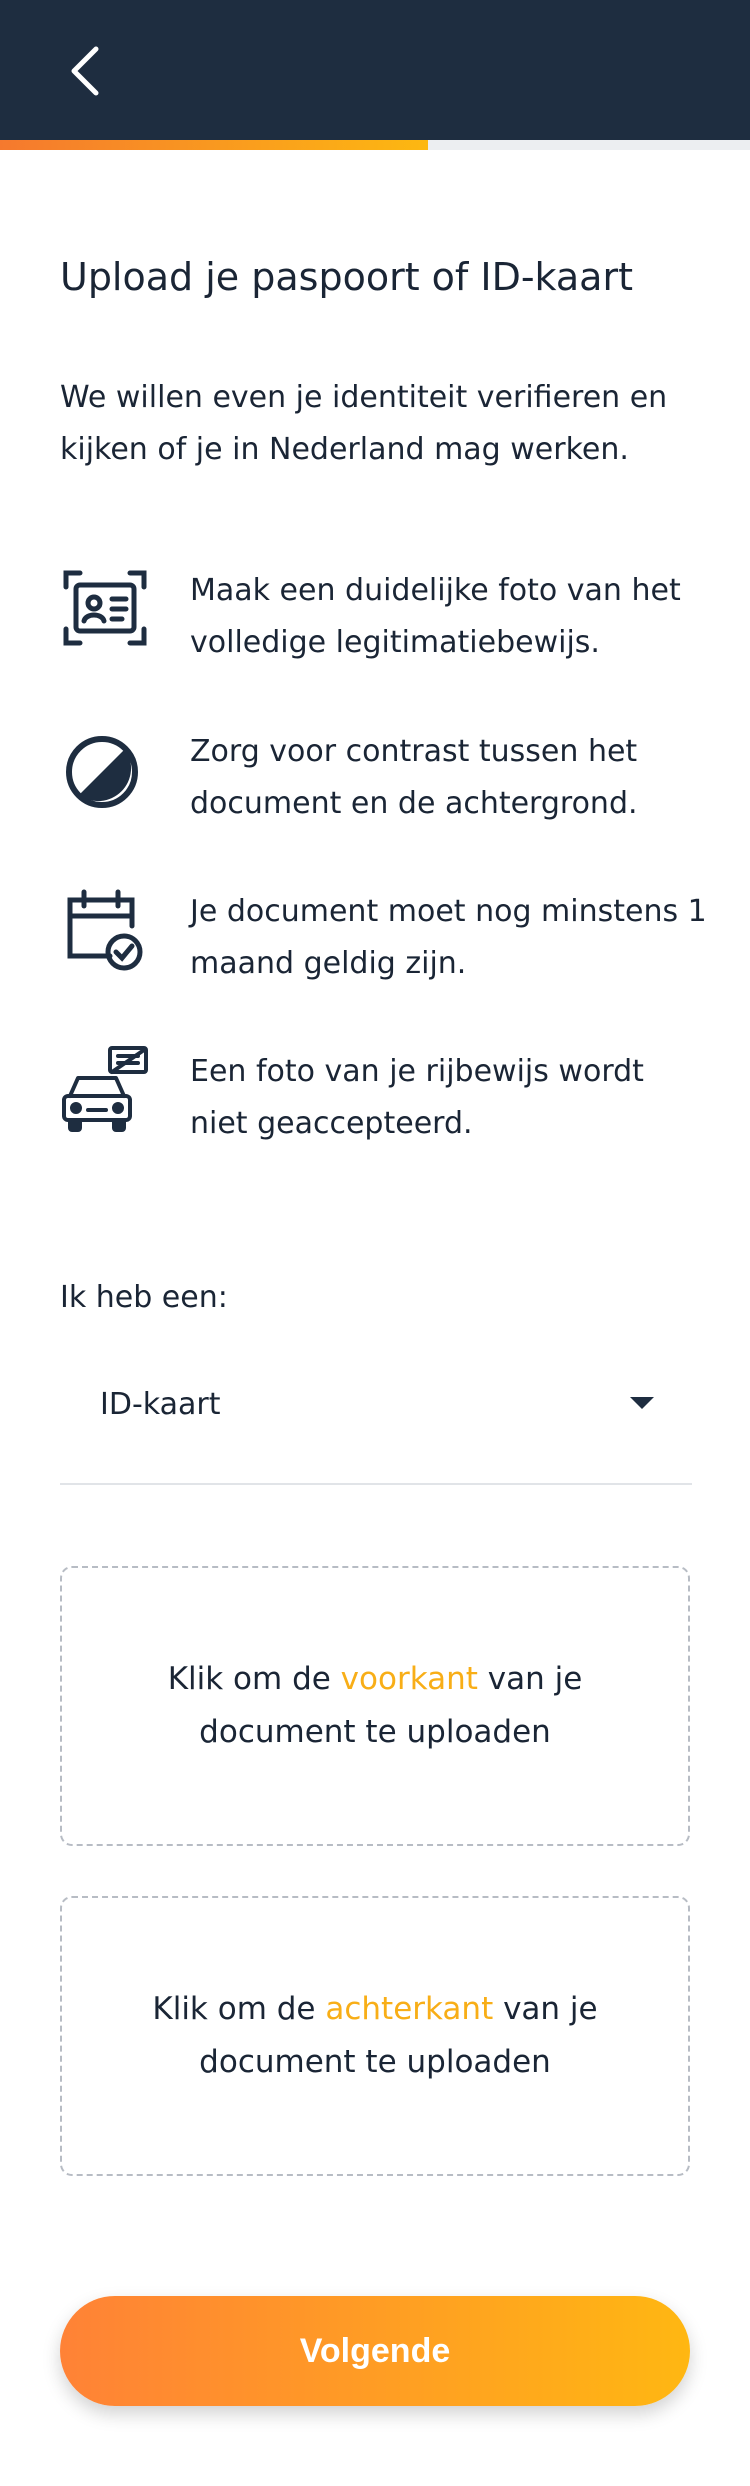 The width and height of the screenshot is (750, 2486). What do you see at coordinates (409, 1679) in the screenshot?
I see `upload-front-highlight: voorkant` at bounding box center [409, 1679].